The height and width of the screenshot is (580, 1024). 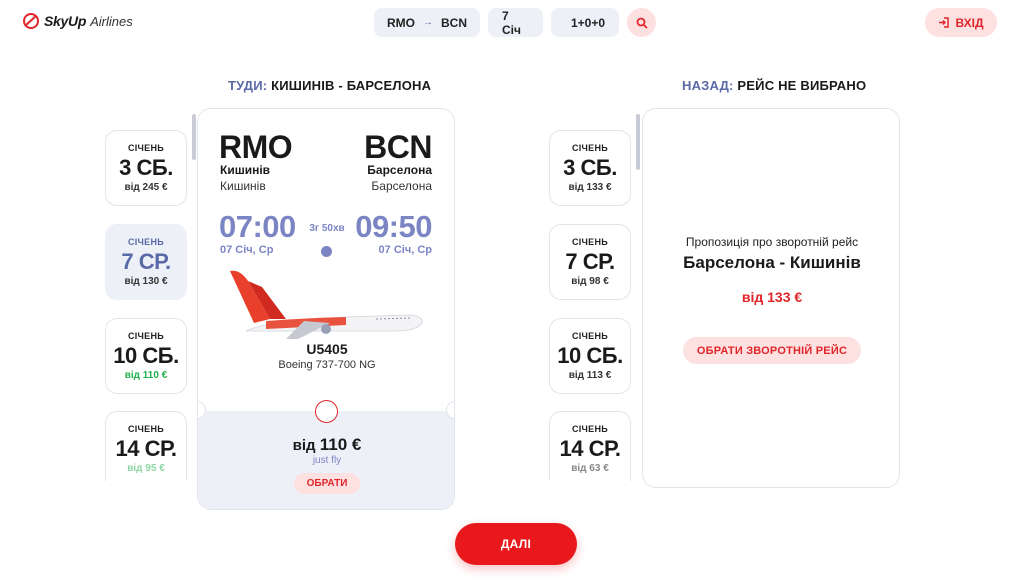 I want to click on inbound-date-card: СІЧЕНЬ 10 СБ. від 113 €, so click(x=590, y=356).